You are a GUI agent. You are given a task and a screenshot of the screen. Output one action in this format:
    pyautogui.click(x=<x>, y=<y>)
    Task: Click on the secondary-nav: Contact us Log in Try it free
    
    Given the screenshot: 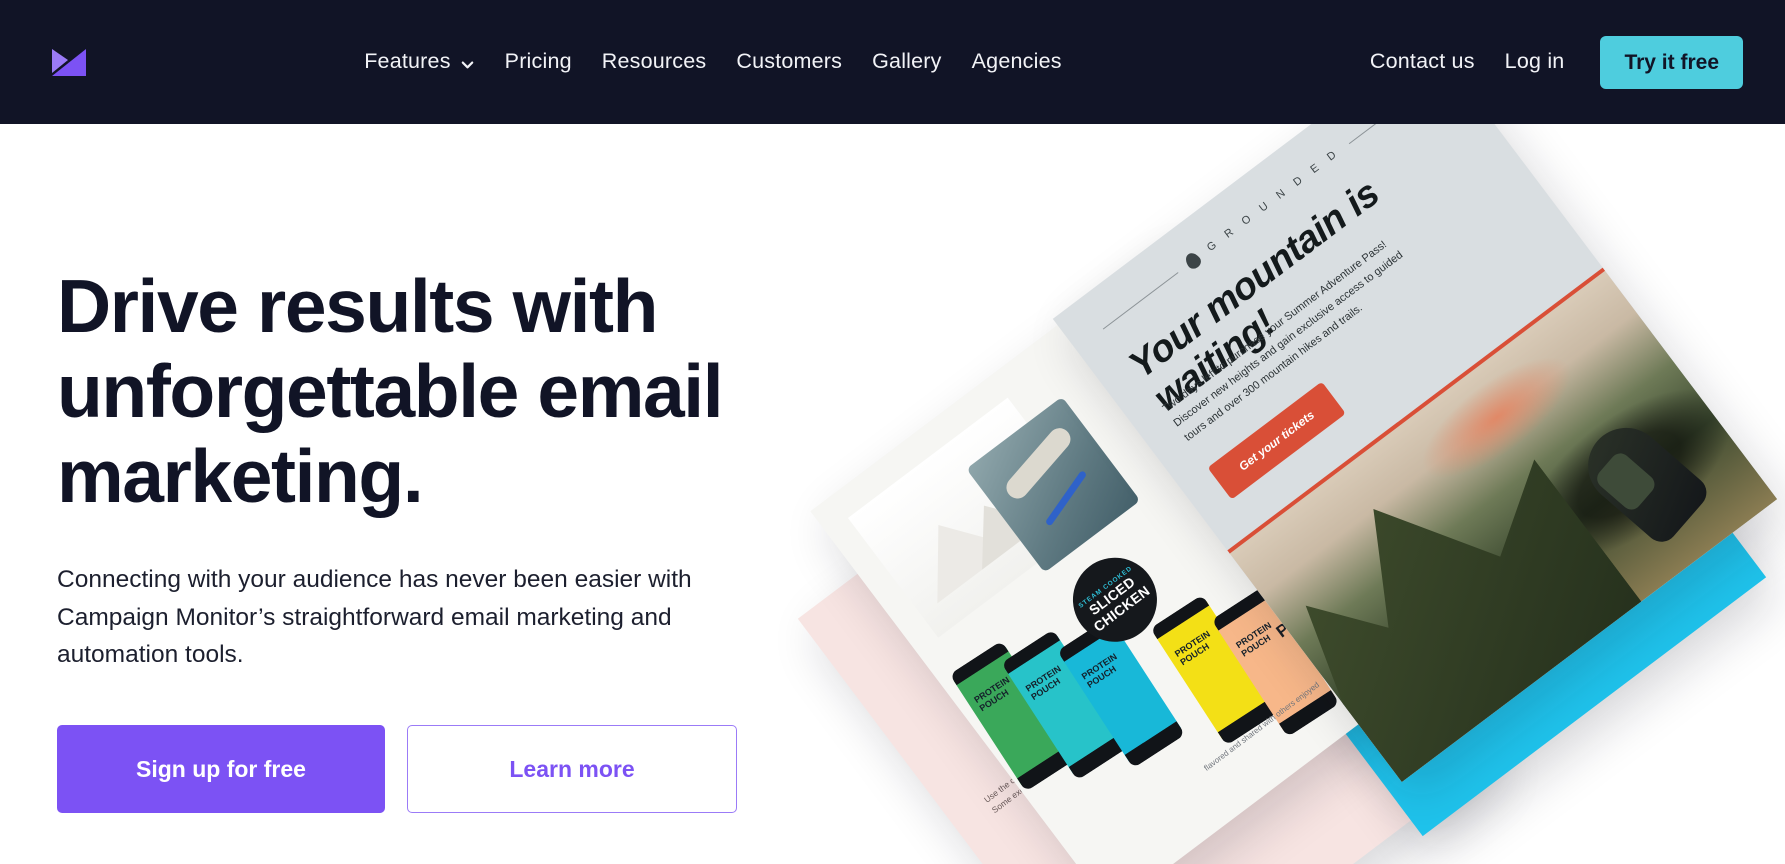 What is the action you would take?
    pyautogui.click(x=1556, y=62)
    